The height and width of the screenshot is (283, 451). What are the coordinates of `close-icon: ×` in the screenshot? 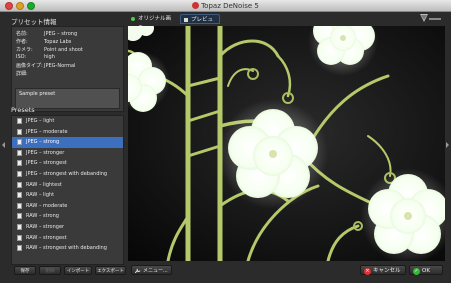 It's located at (367, 271).